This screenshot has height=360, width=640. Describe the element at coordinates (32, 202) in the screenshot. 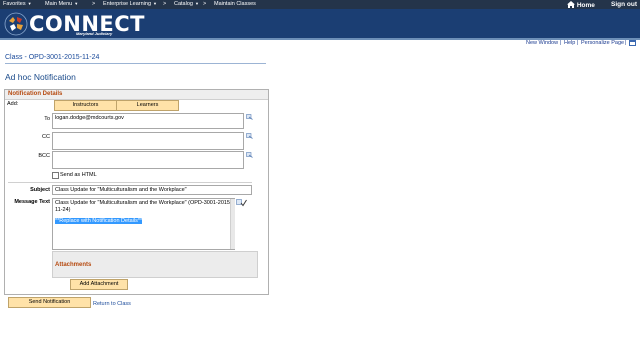

I see `message-text-label: Message Text` at that location.